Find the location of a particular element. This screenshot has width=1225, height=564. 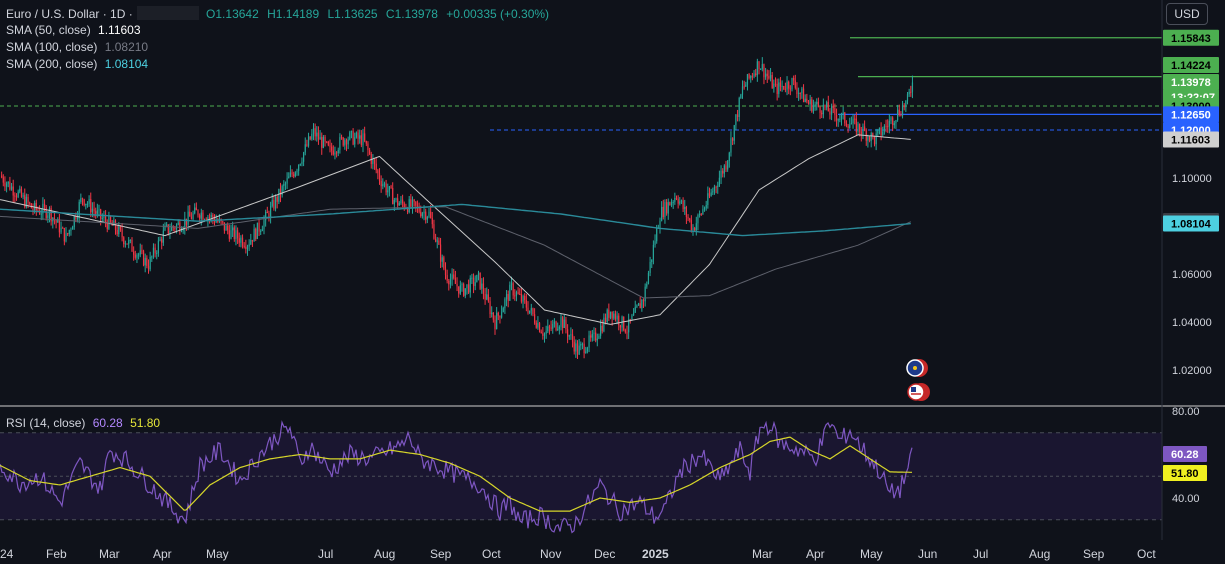

legend-sma50: SMA (50, close) 1.11603 is located at coordinates (73, 30).